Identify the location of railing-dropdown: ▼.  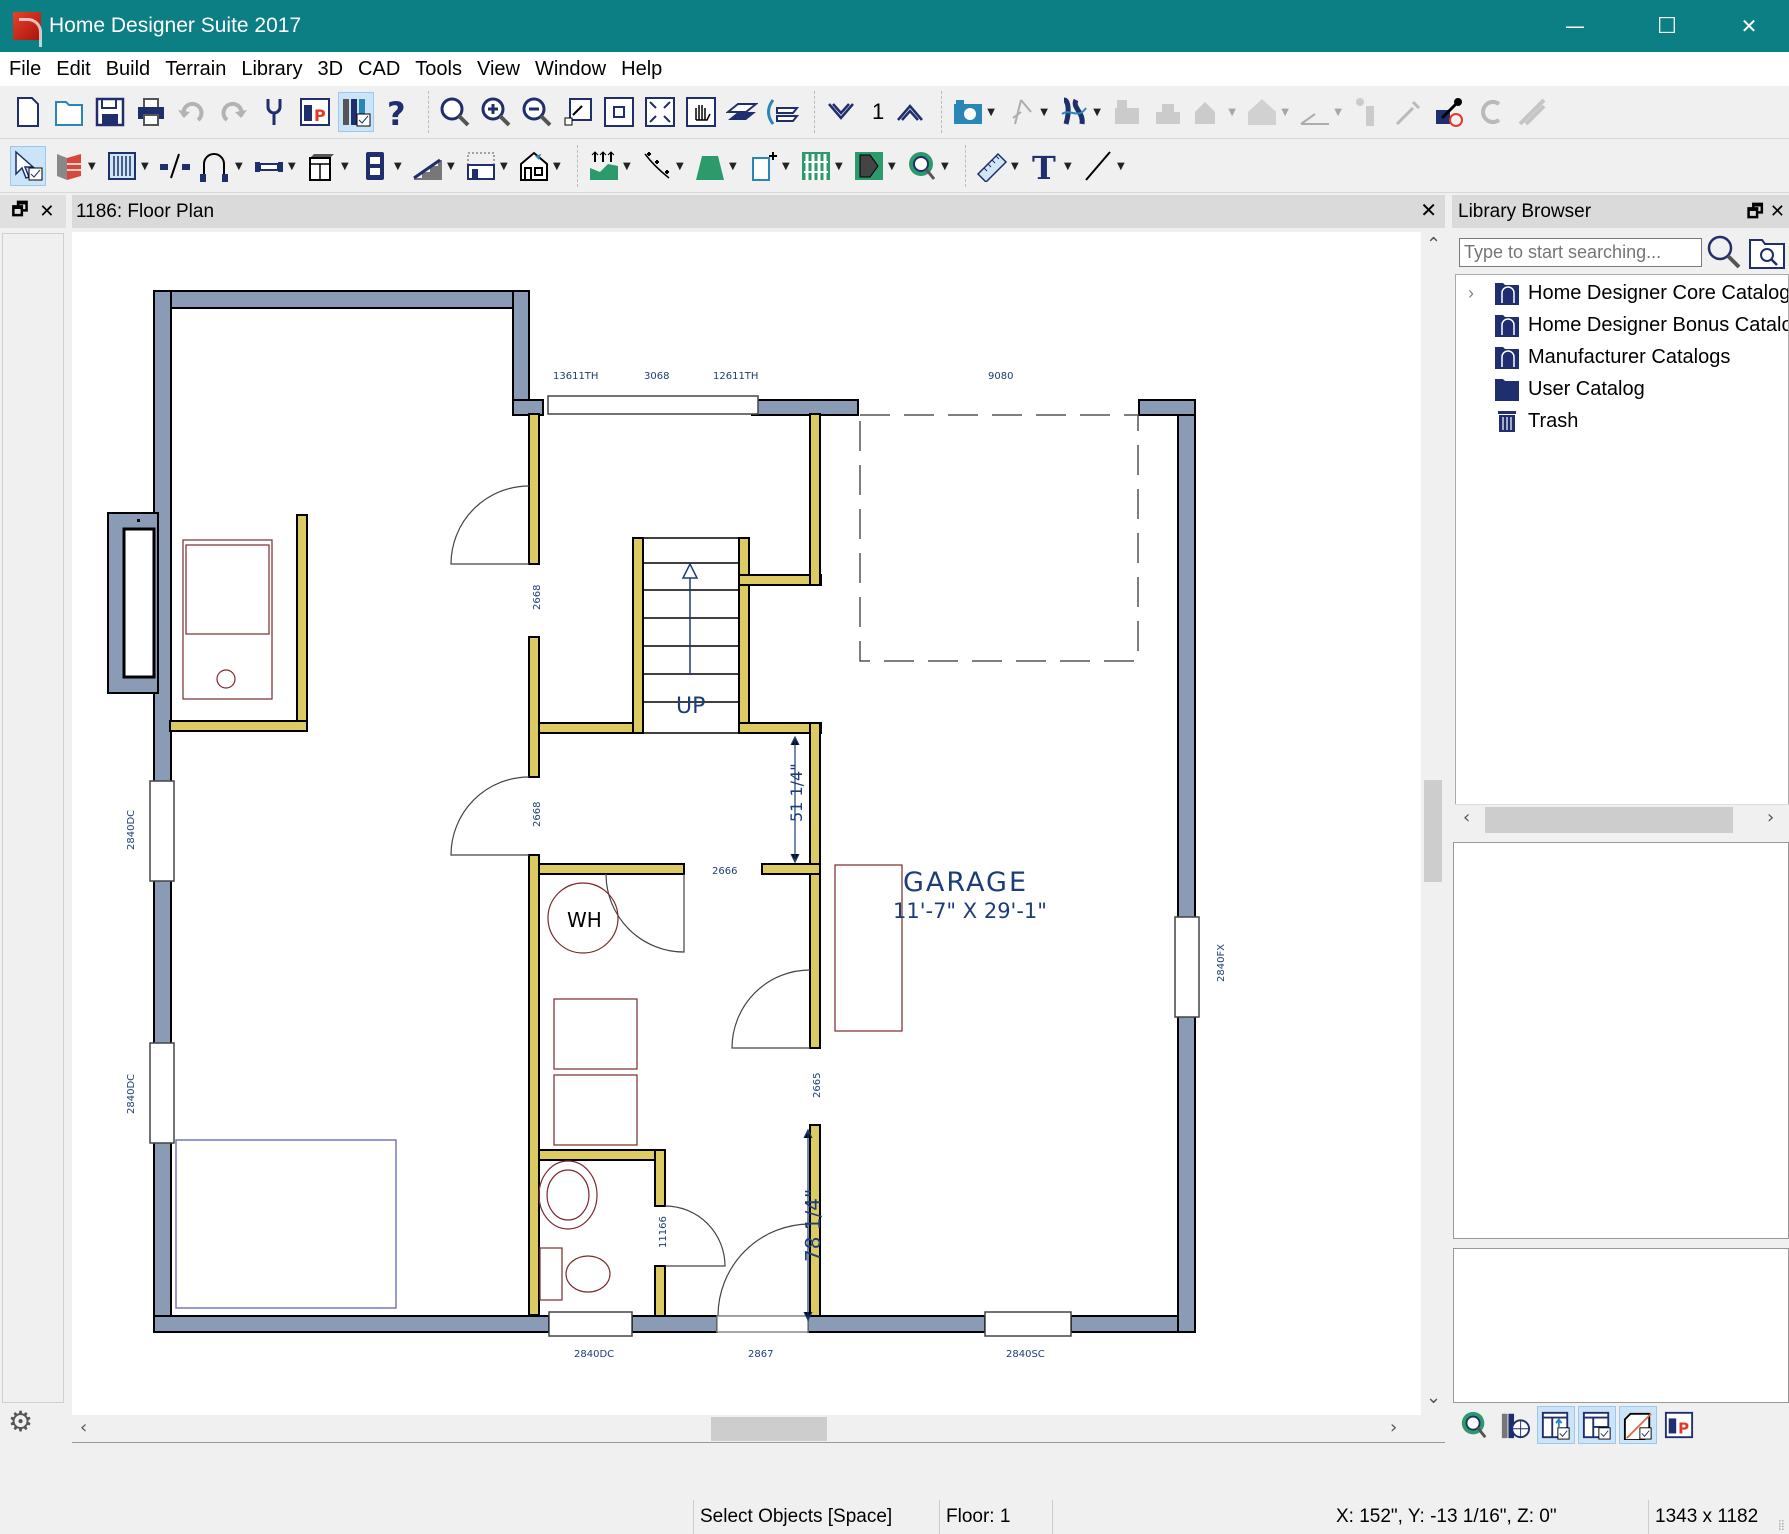
(146, 166).